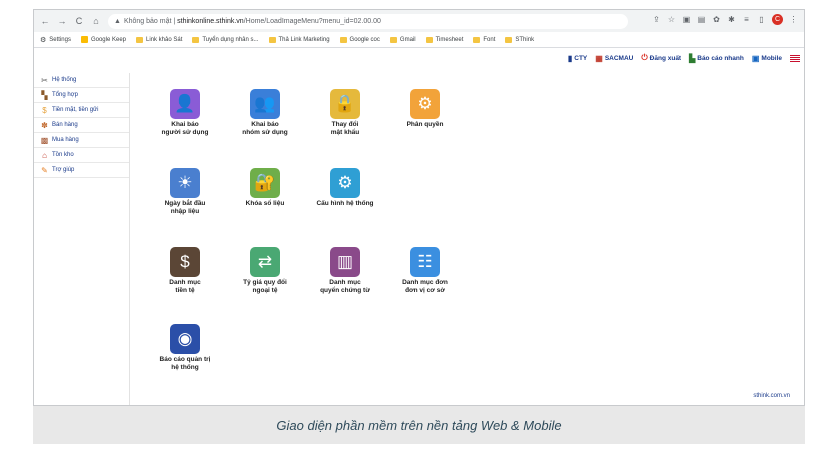 Image resolution: width=814 pixels, height=471 pixels. What do you see at coordinates (359, 39) in the screenshot?
I see `bookmark-item: Google coc` at bounding box center [359, 39].